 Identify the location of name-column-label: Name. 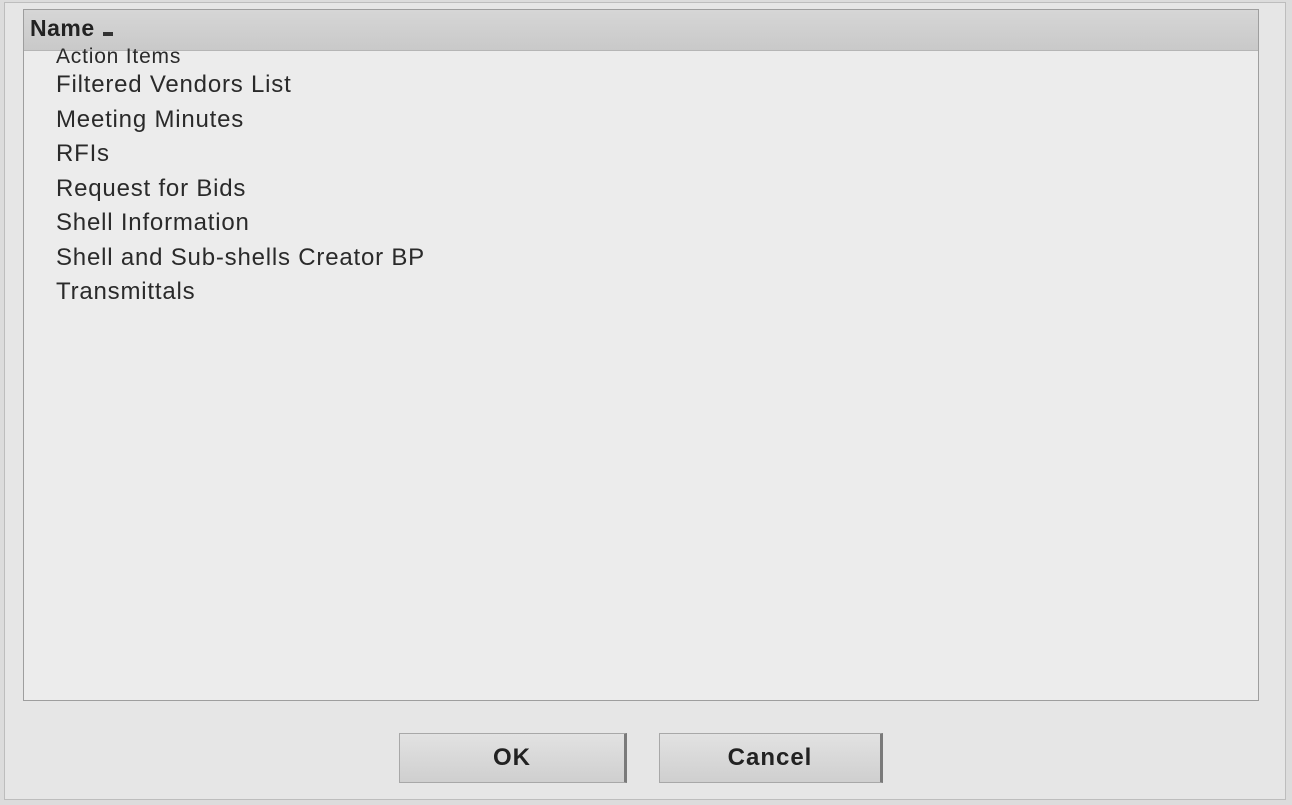
(62, 27).